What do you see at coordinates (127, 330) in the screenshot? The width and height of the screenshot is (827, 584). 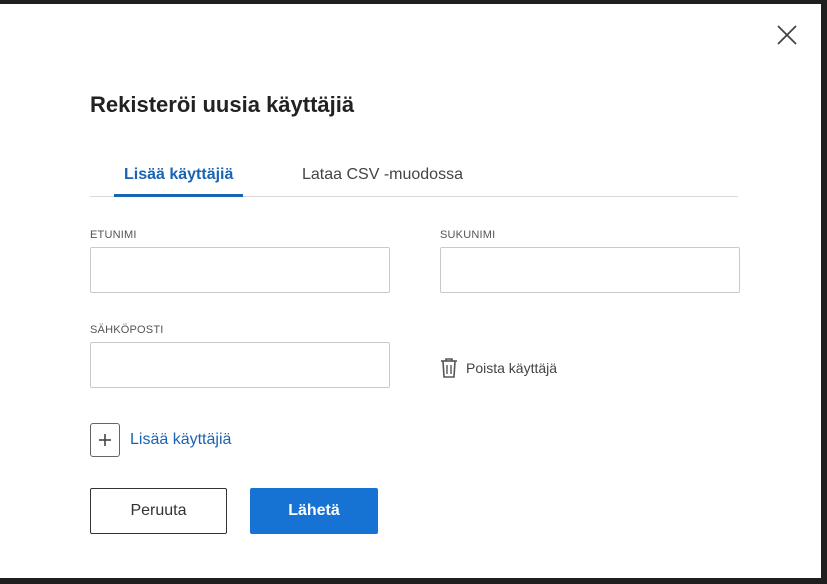 I see `email-label: SÄHKÖPOSTI` at bounding box center [127, 330].